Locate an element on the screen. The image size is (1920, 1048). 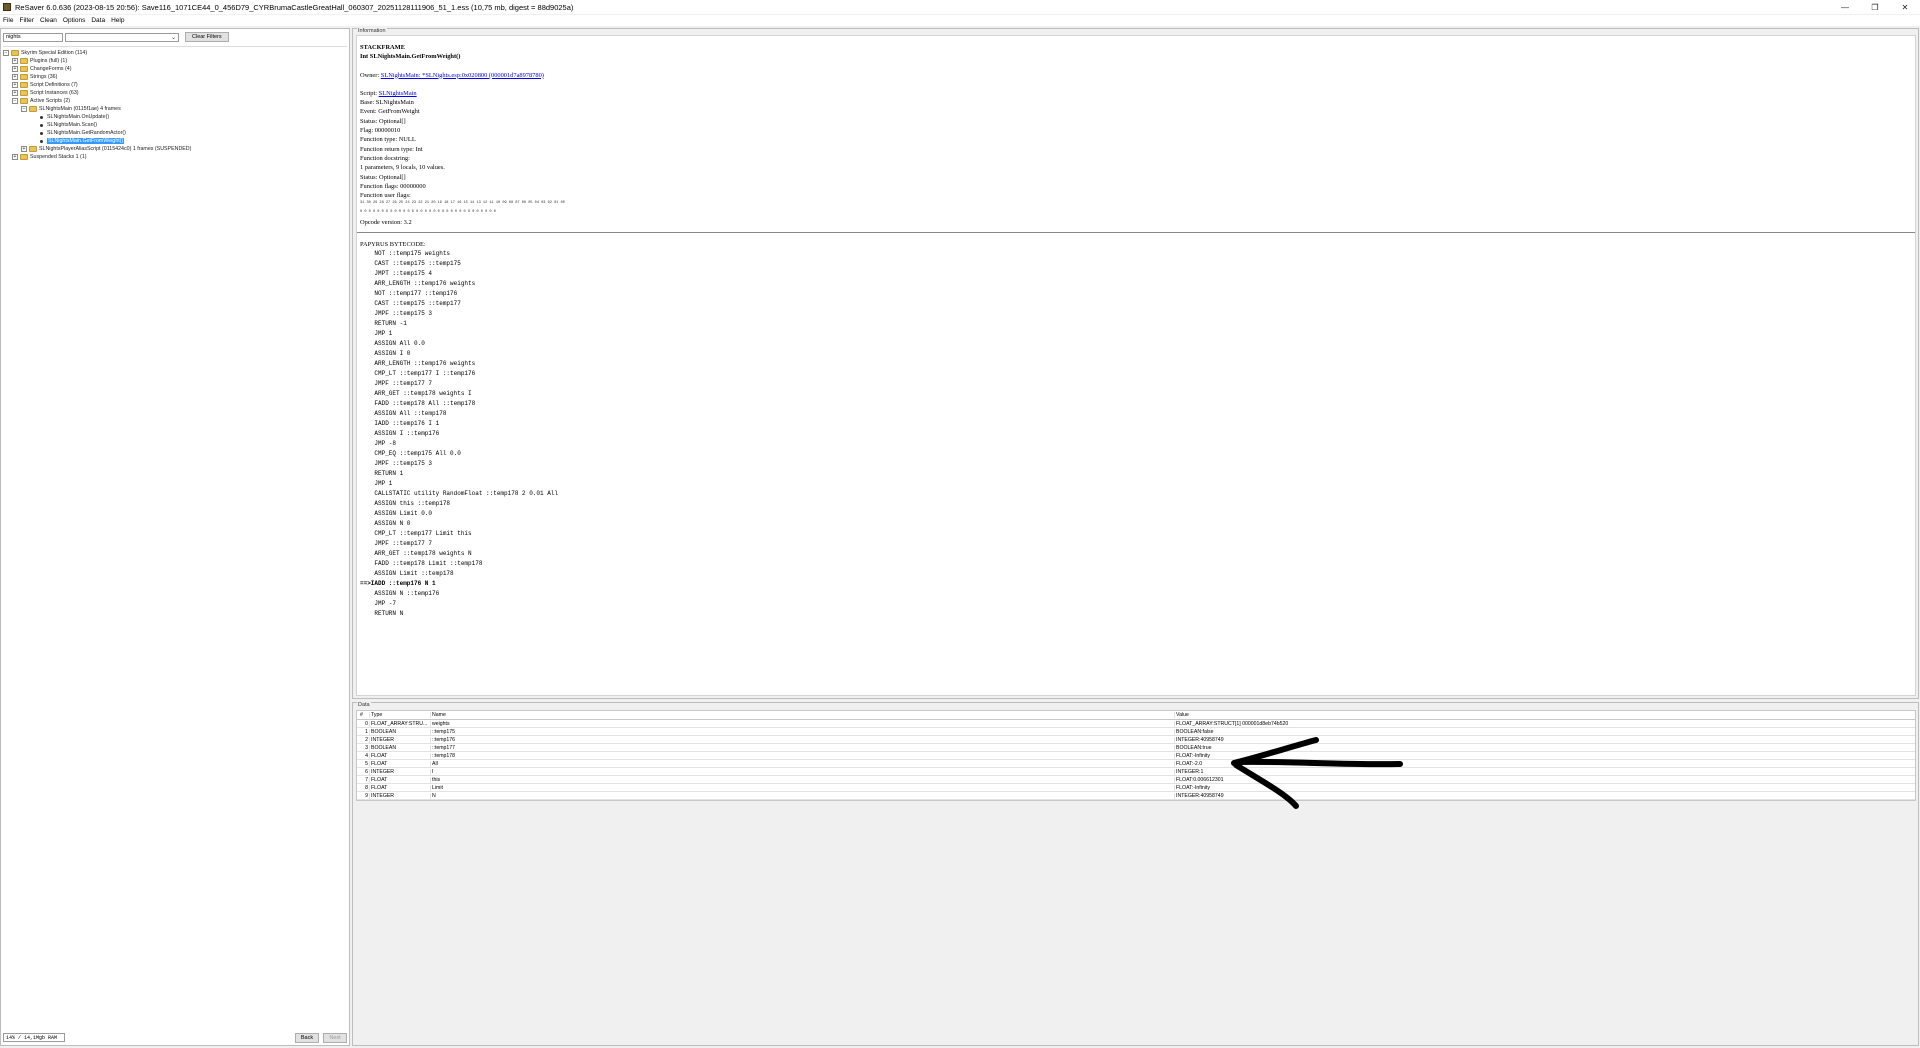
table-row: 2 INTEGER::temp176 INTEGER:40958749 is located at coordinates (1136, 740).